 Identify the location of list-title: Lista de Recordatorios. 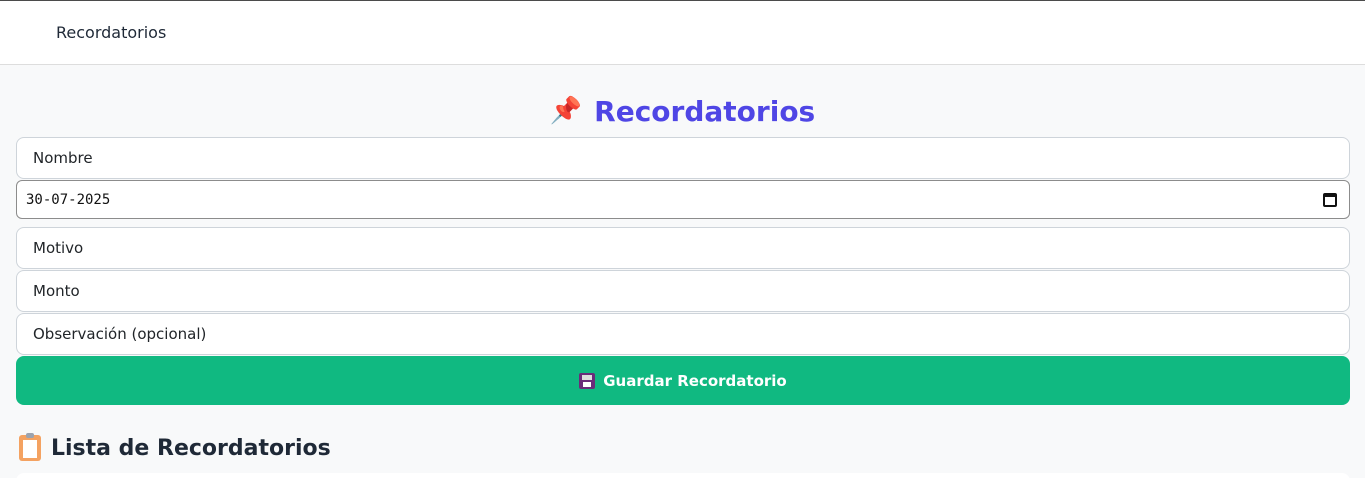
(191, 448).